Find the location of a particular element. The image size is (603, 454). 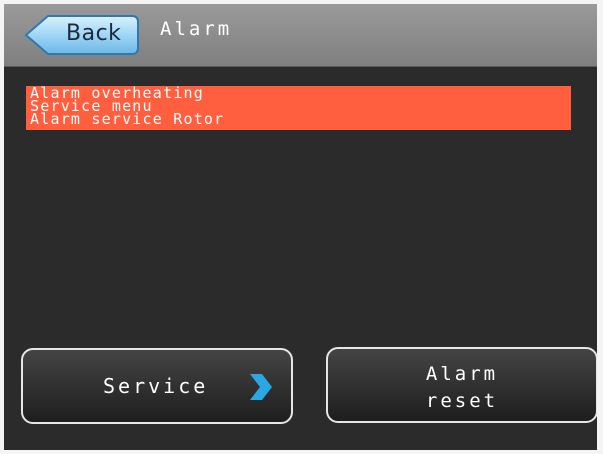

chevron-right-icon is located at coordinates (261, 387).